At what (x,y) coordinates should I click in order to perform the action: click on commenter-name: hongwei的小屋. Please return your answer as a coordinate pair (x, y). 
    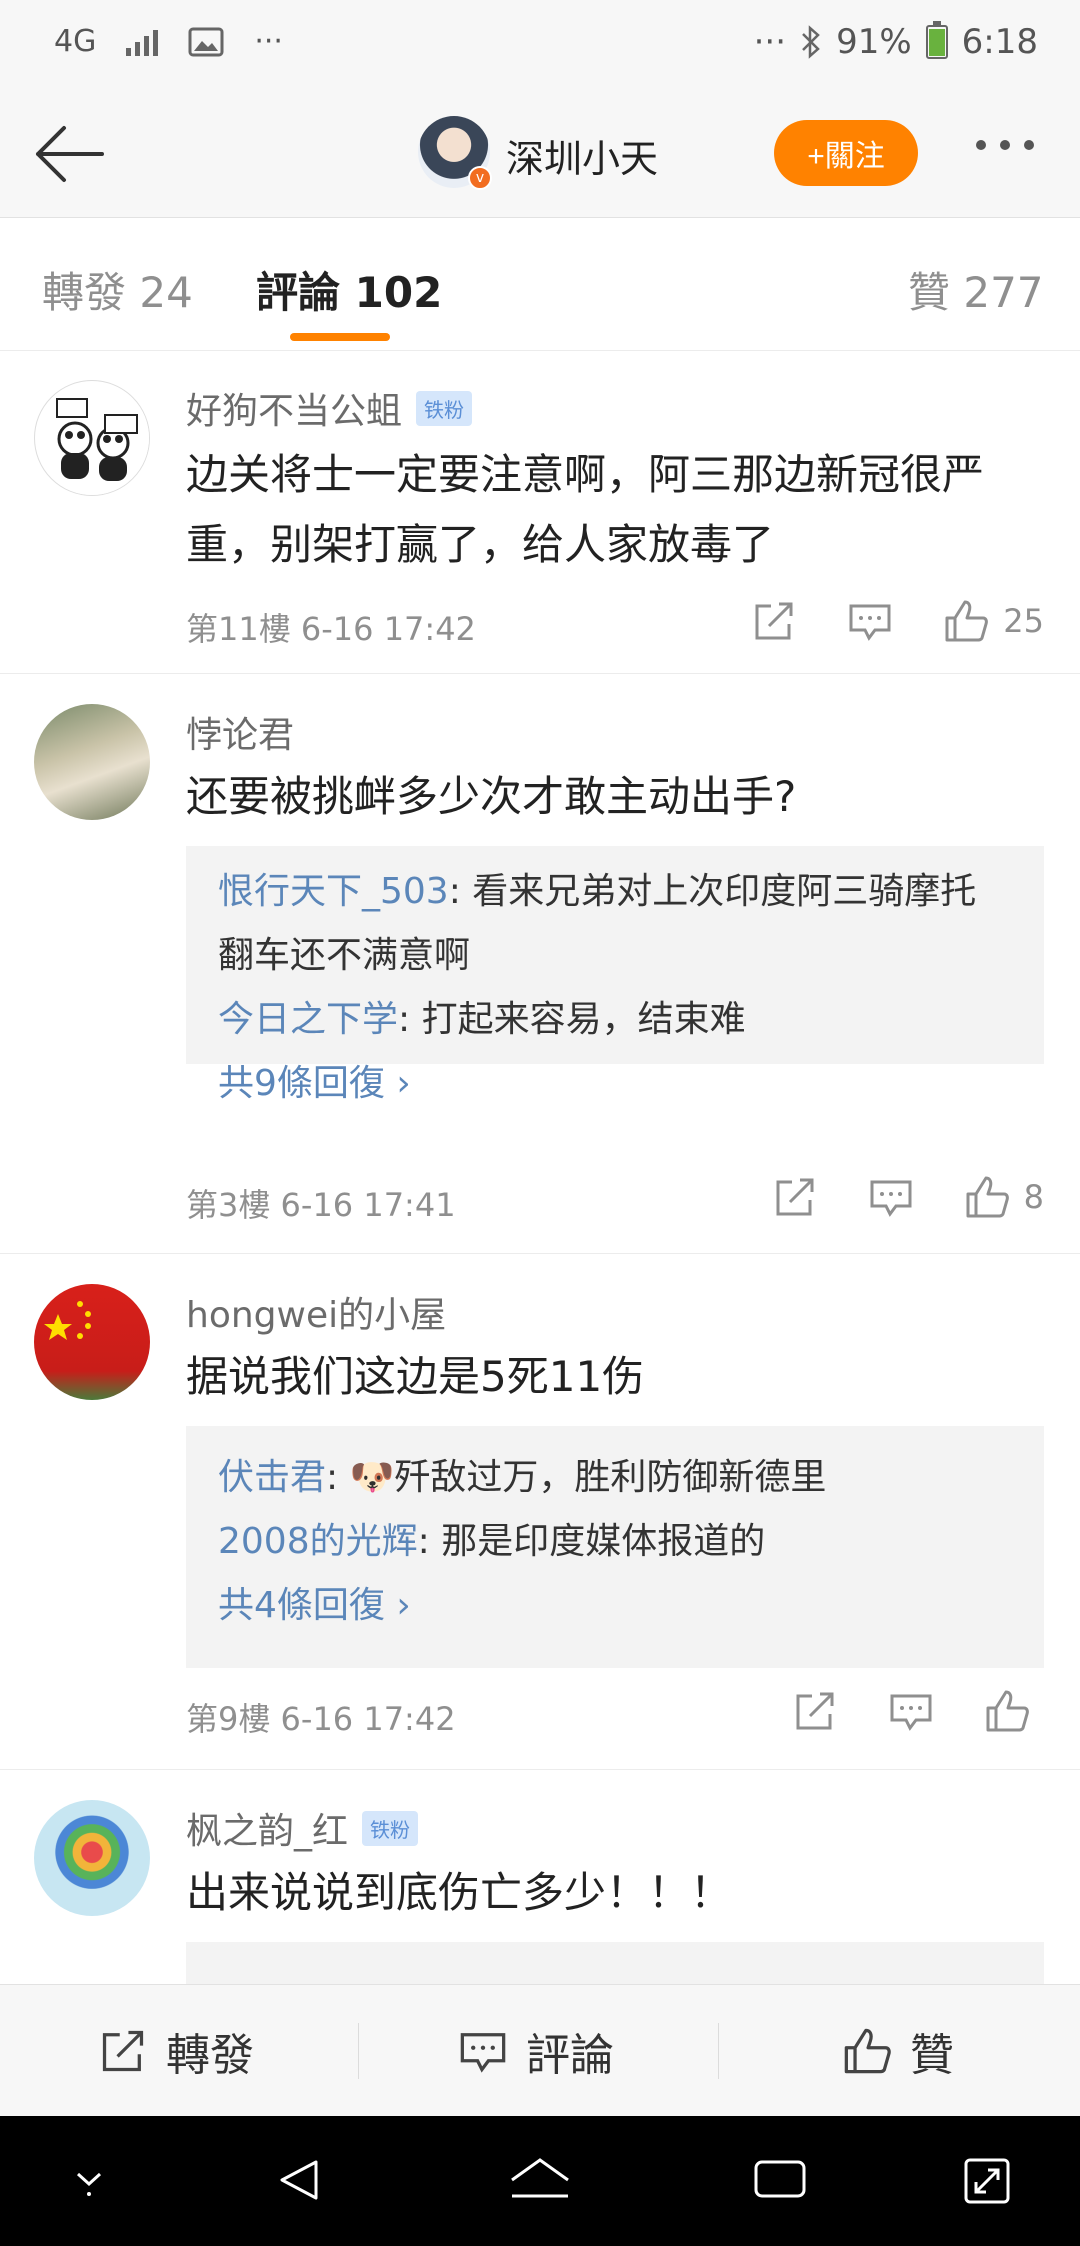
    Looking at the image, I should click on (316, 1312).